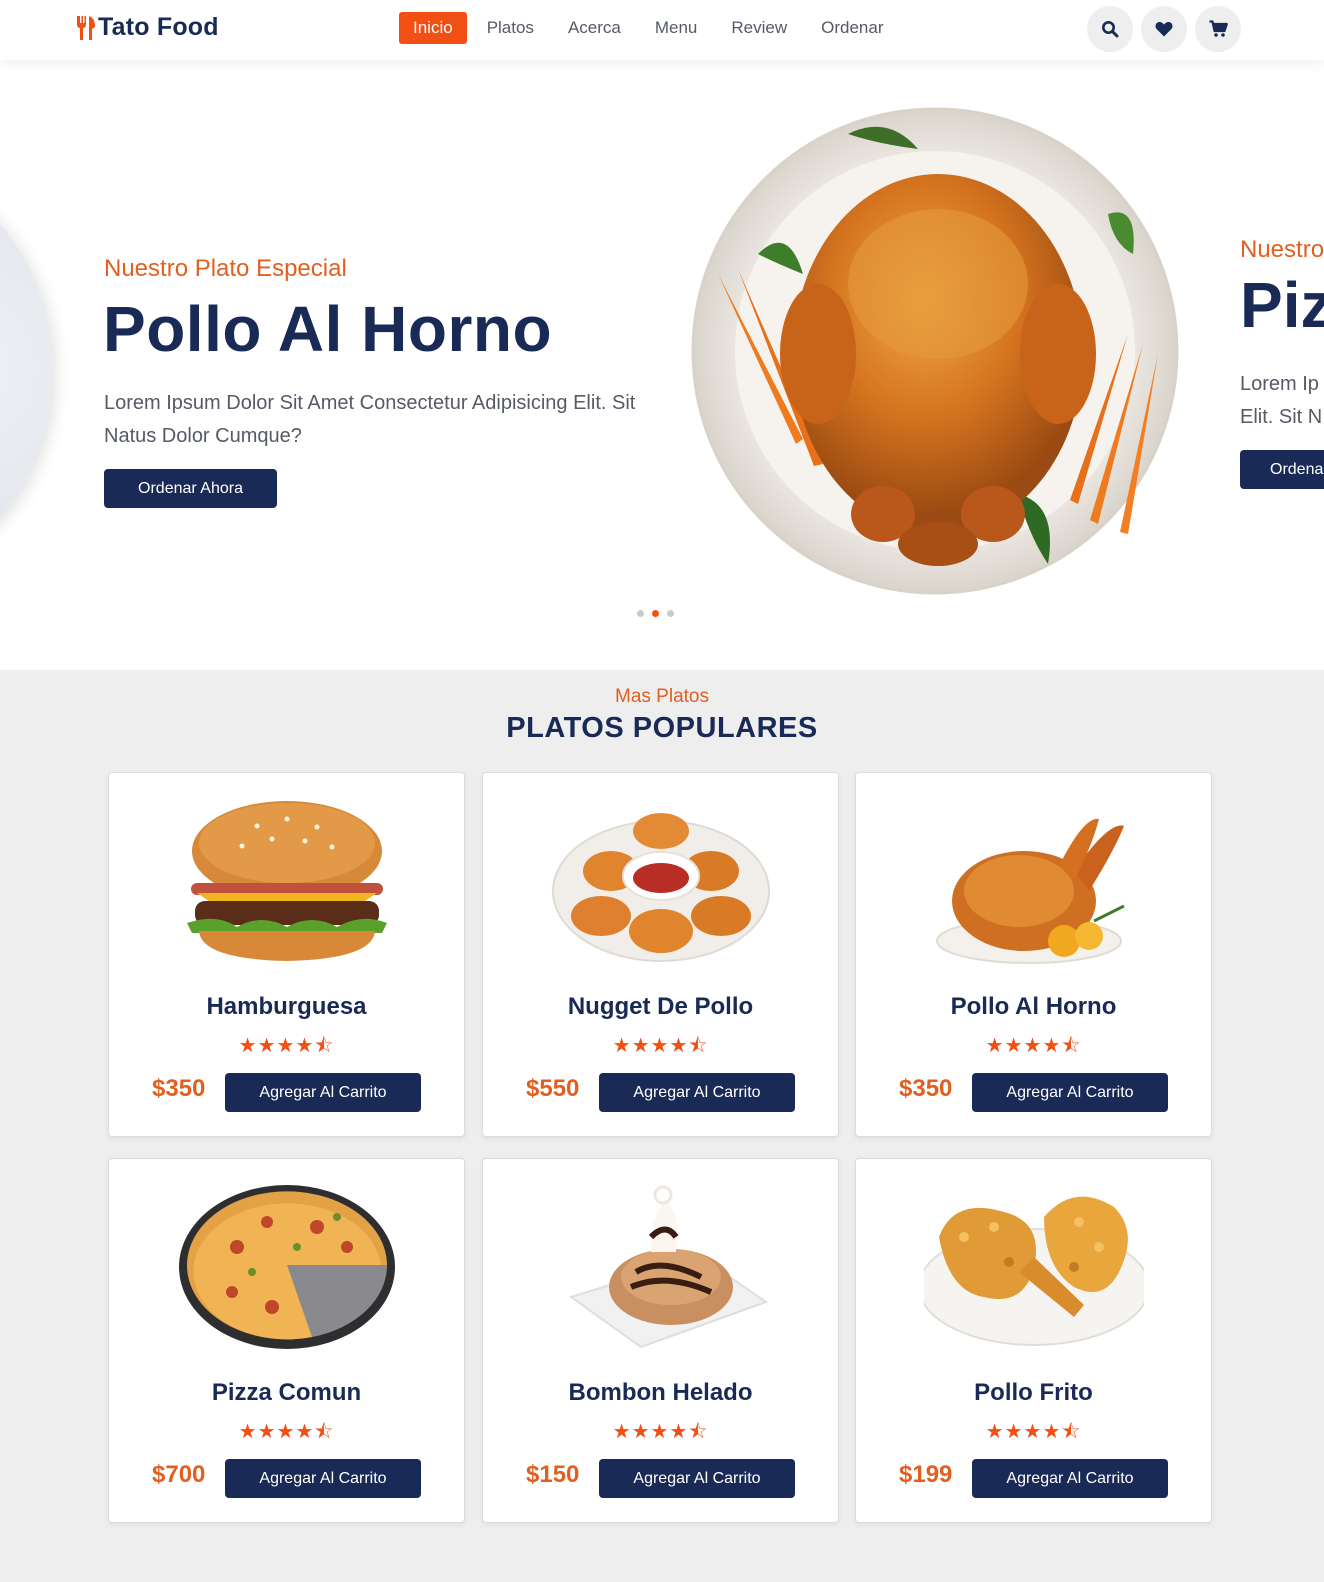 This screenshot has height=1582, width=1324. Describe the element at coordinates (287, 1267) in the screenshot. I see `pizza-image` at that location.